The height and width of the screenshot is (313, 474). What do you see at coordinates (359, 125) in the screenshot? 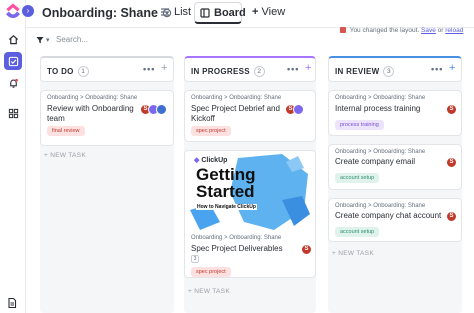
I see `task-tag: process training` at bounding box center [359, 125].